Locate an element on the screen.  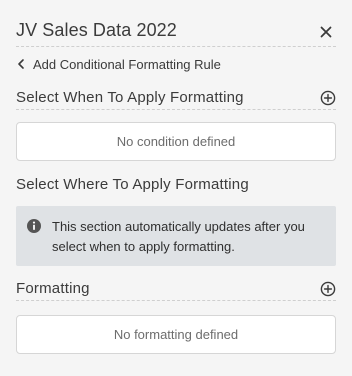
condition-empty-text: No condition defined is located at coordinates (176, 141).